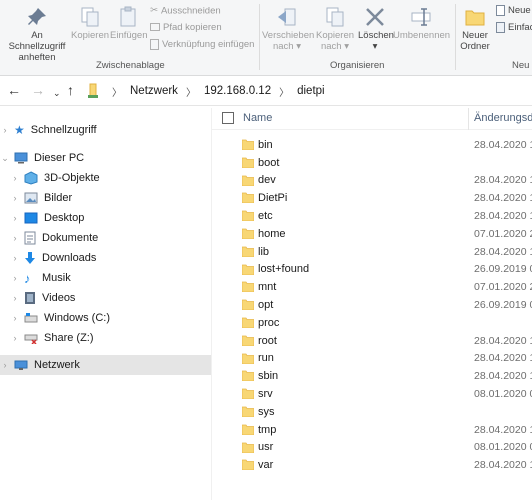 The image size is (532, 500). What do you see at coordinates (57, 93) in the screenshot?
I see `recent-dropdown-icon: ⌄` at bounding box center [57, 93].